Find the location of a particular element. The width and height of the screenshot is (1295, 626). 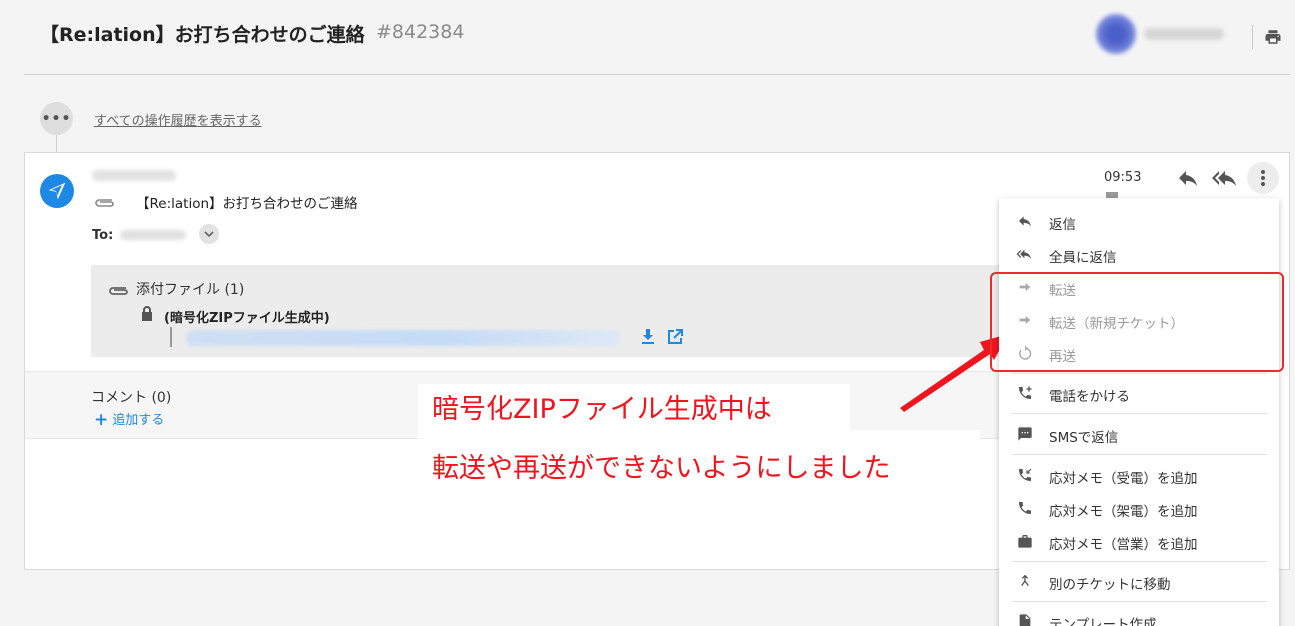

menu-item-label: 電話をかける is located at coordinates (1089, 397).